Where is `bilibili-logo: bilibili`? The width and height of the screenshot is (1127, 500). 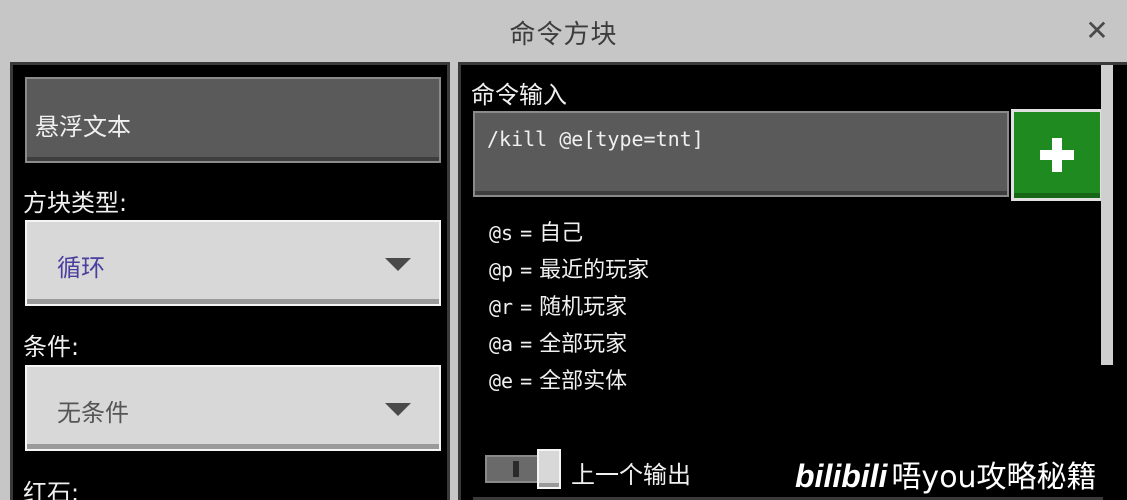 bilibili-logo: bilibili is located at coordinates (841, 476).